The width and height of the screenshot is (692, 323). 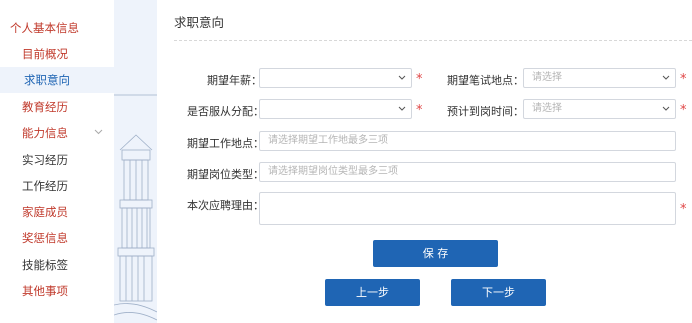 What do you see at coordinates (498, 292) in the screenshot?
I see `next-step-button: 下一步` at bounding box center [498, 292].